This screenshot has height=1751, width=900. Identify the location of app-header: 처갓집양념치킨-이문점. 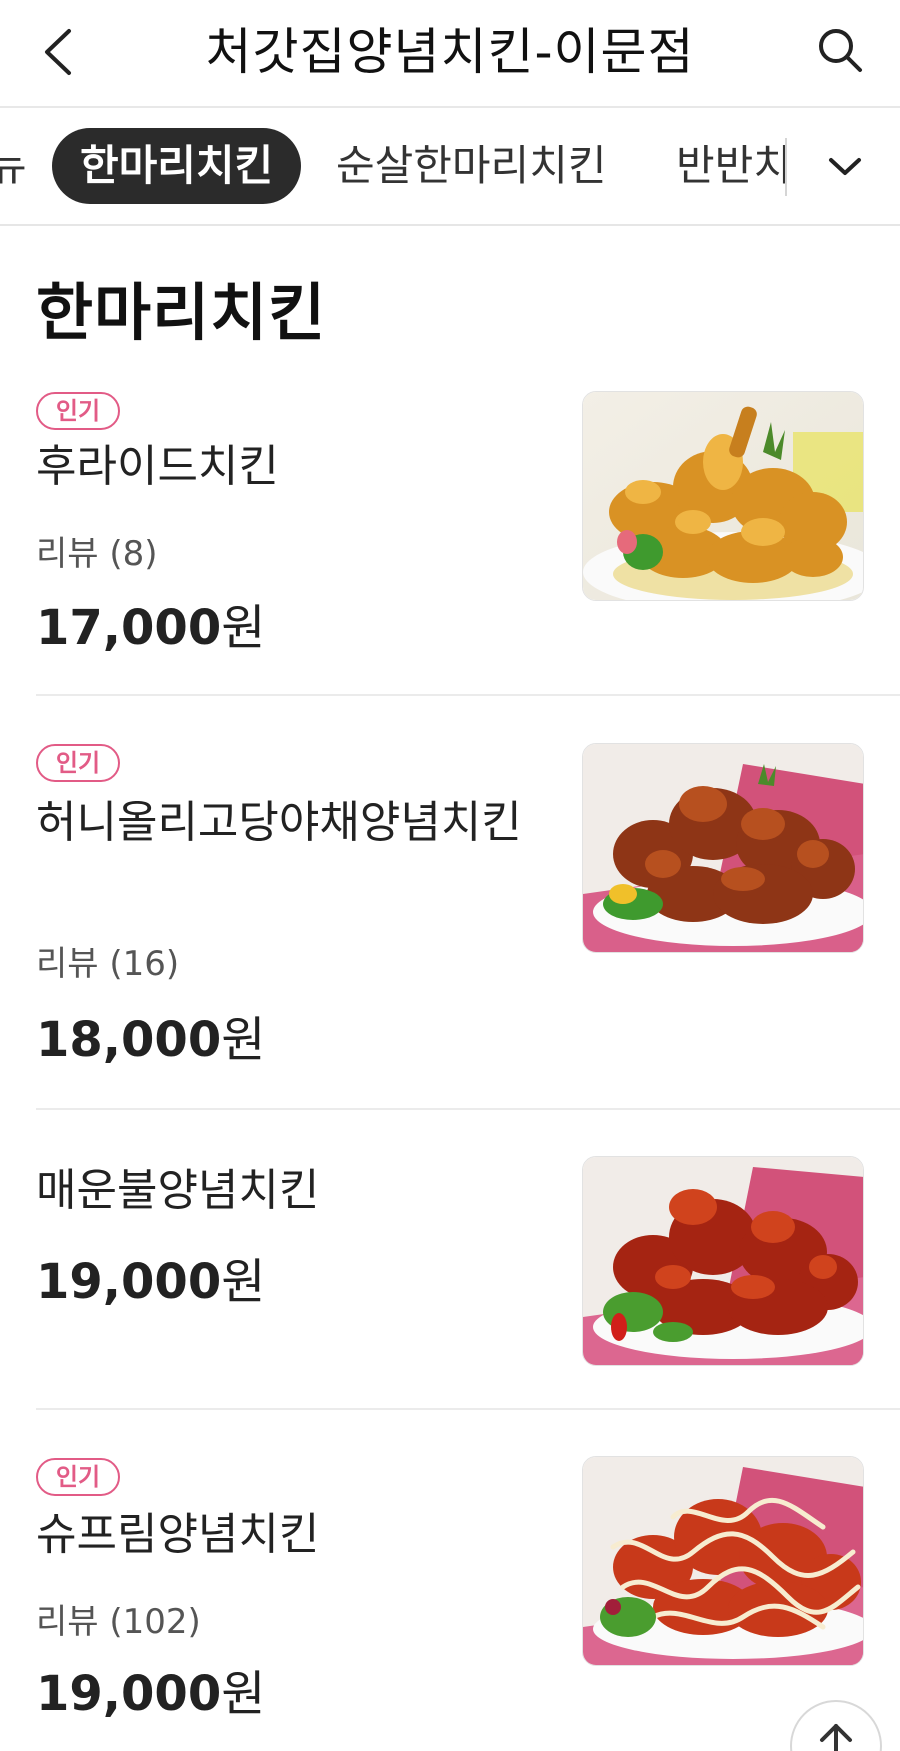
(450, 54).